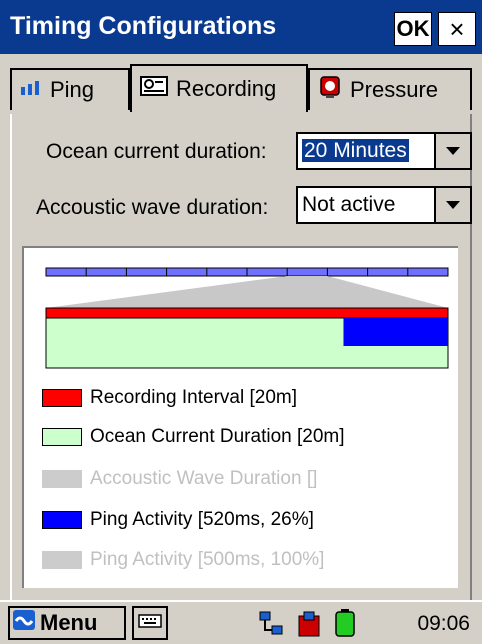  I want to click on bars-icon, so click(31, 90).